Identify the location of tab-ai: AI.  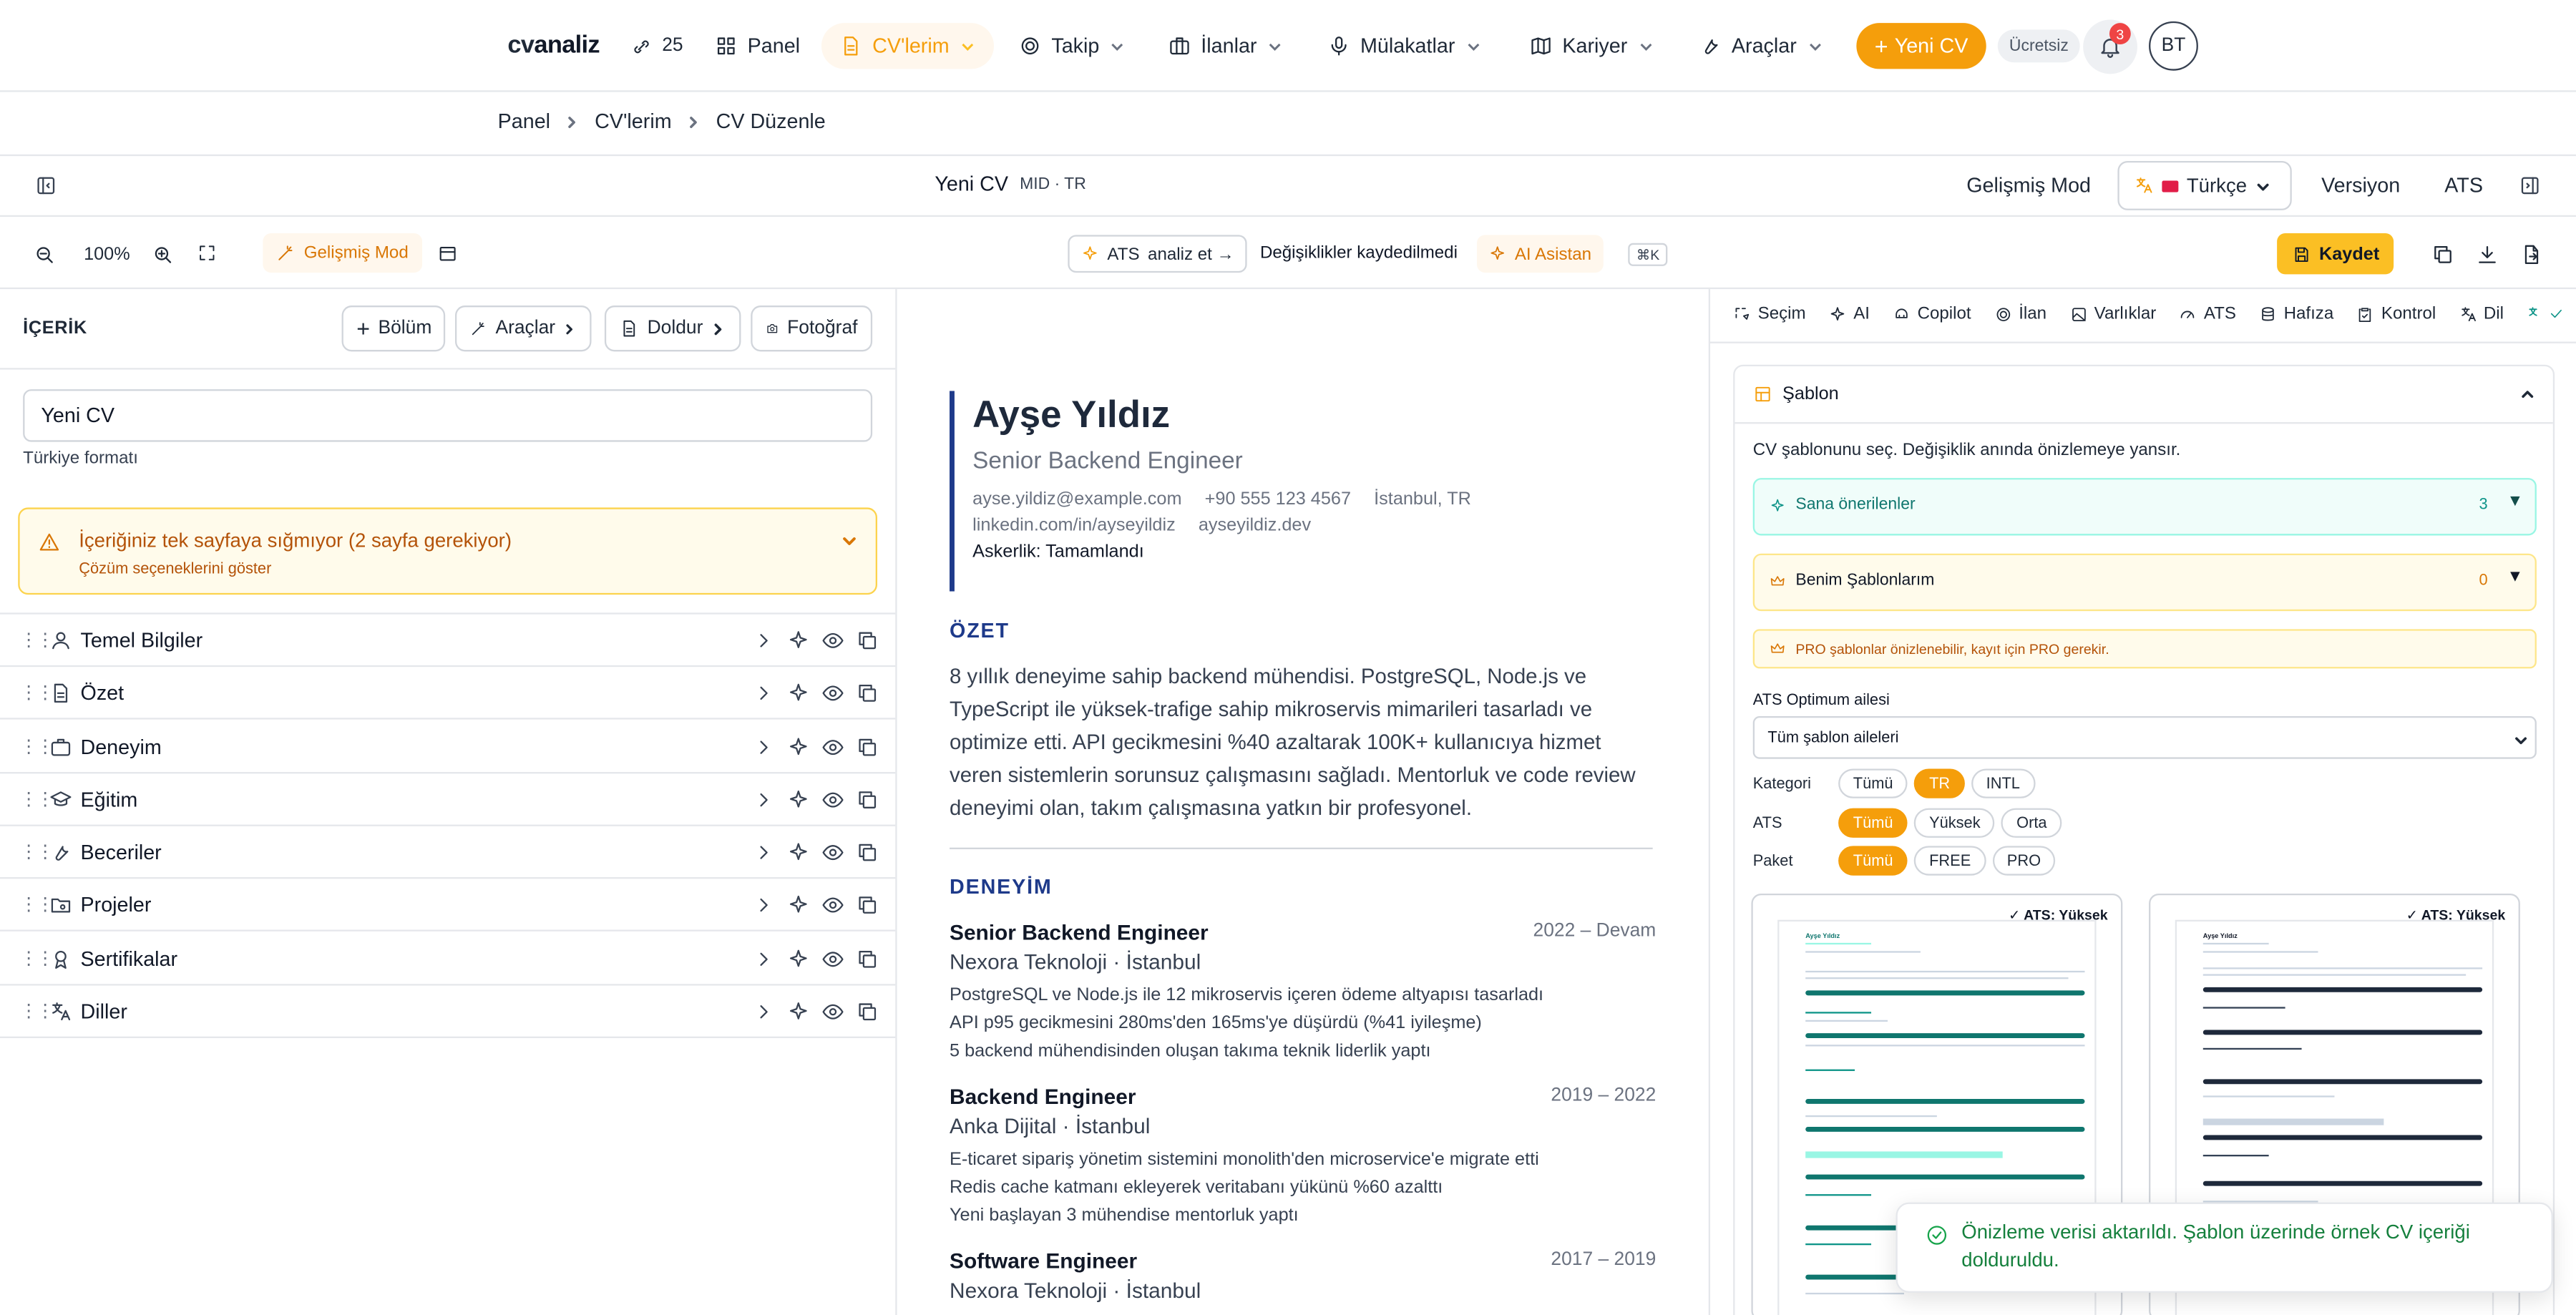
(1849, 314).